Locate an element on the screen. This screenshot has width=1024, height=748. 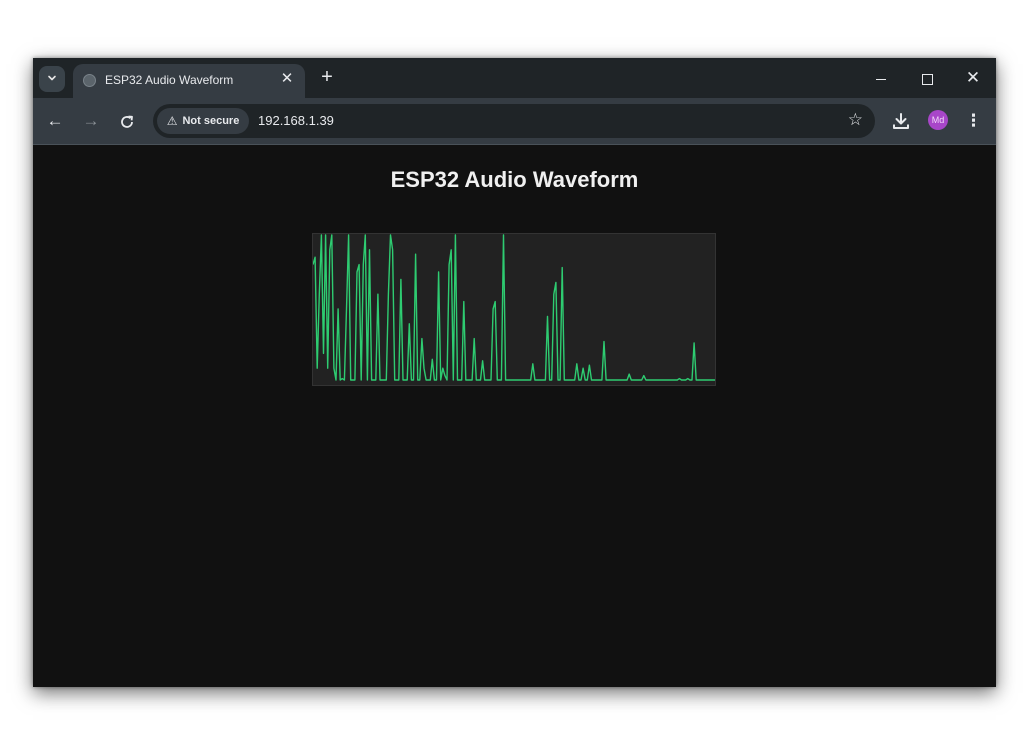
forward-button: → is located at coordinates (91, 121).